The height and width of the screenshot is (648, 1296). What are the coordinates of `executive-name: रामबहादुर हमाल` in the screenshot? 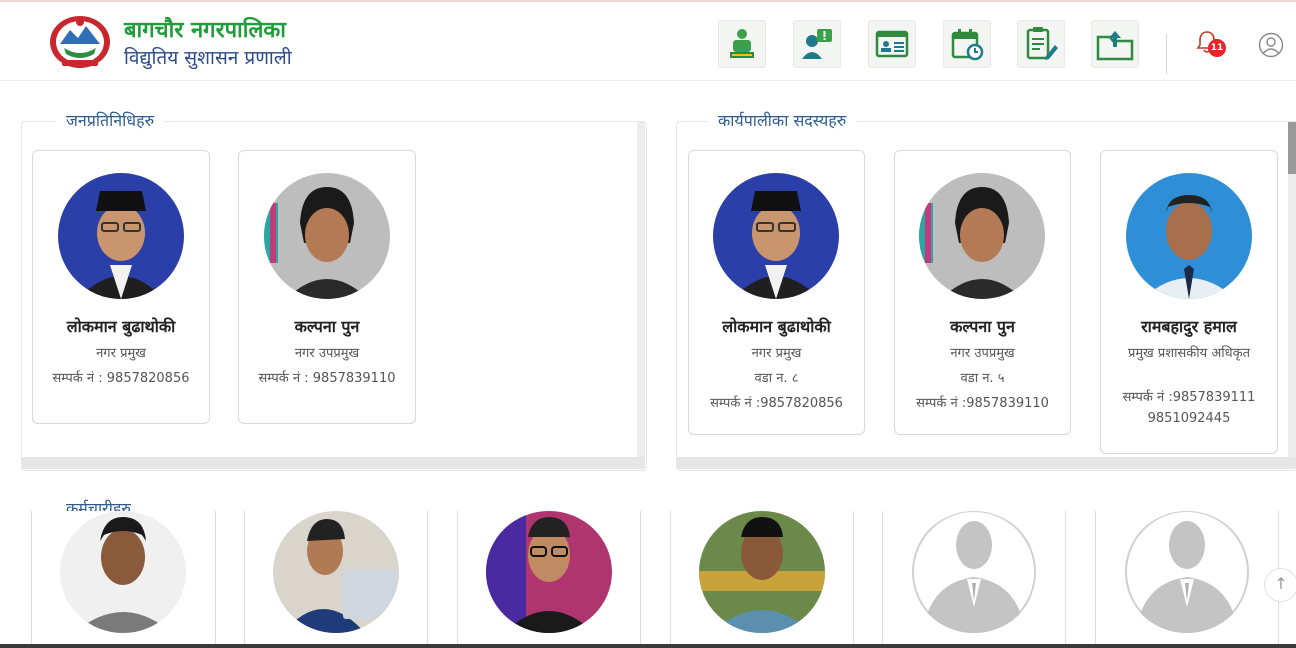 It's located at (1189, 326).